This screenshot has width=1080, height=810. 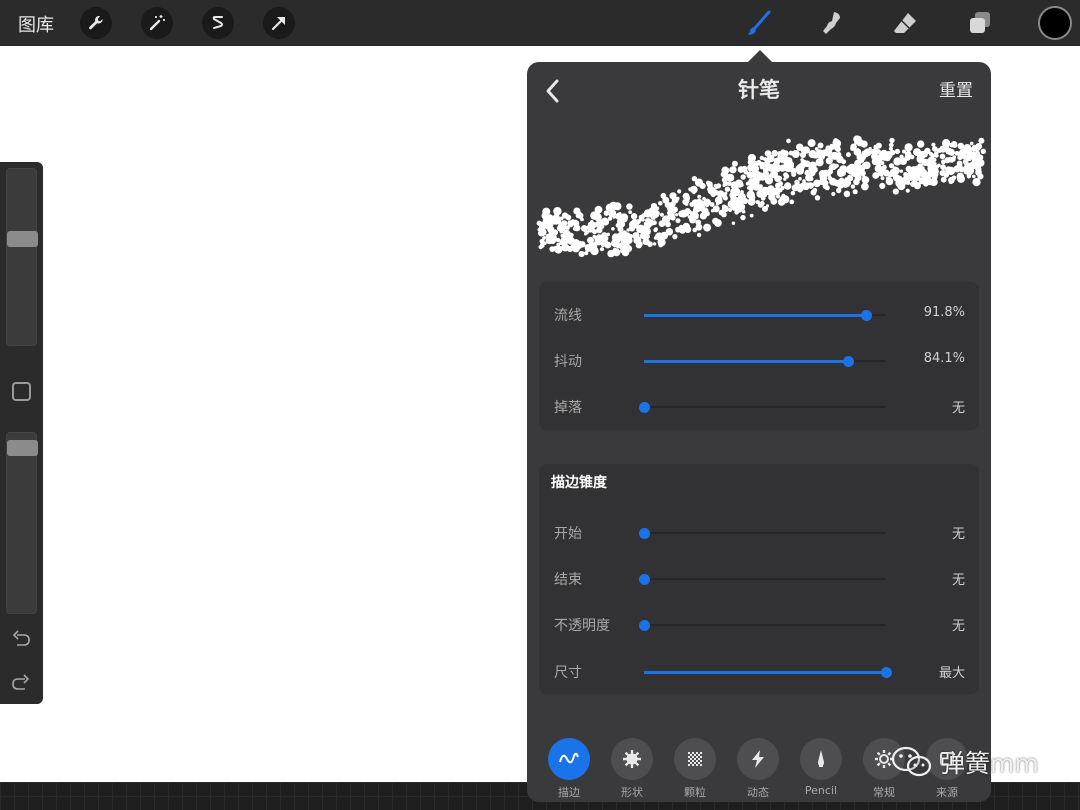 I want to click on row-value: 84.1%, so click(x=944, y=358).